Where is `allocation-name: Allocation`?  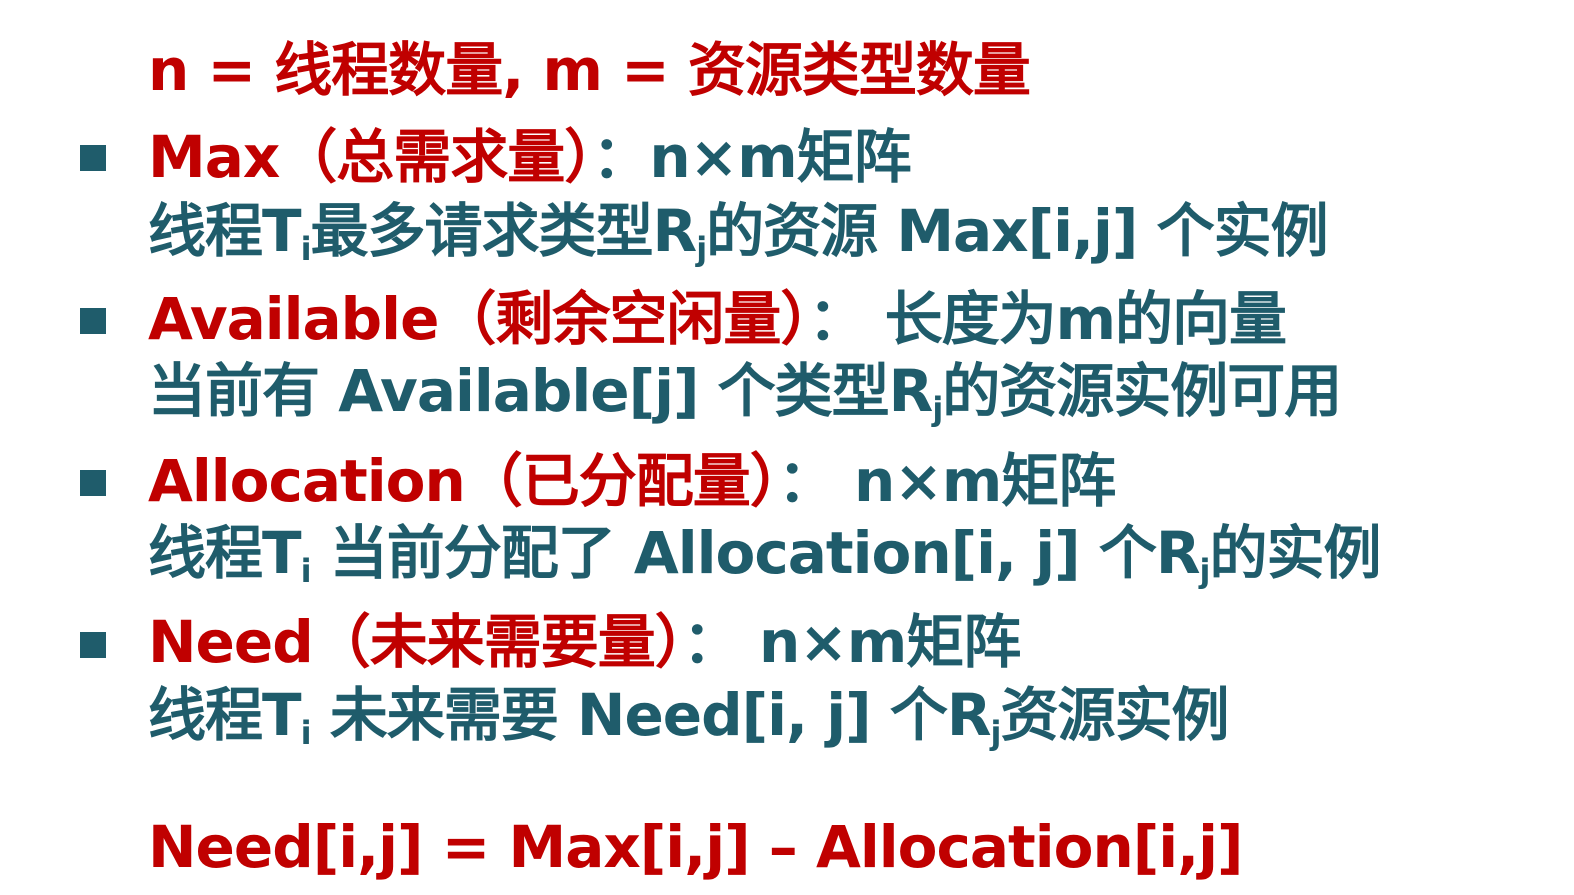
allocation-name: Allocation is located at coordinates (307, 481).